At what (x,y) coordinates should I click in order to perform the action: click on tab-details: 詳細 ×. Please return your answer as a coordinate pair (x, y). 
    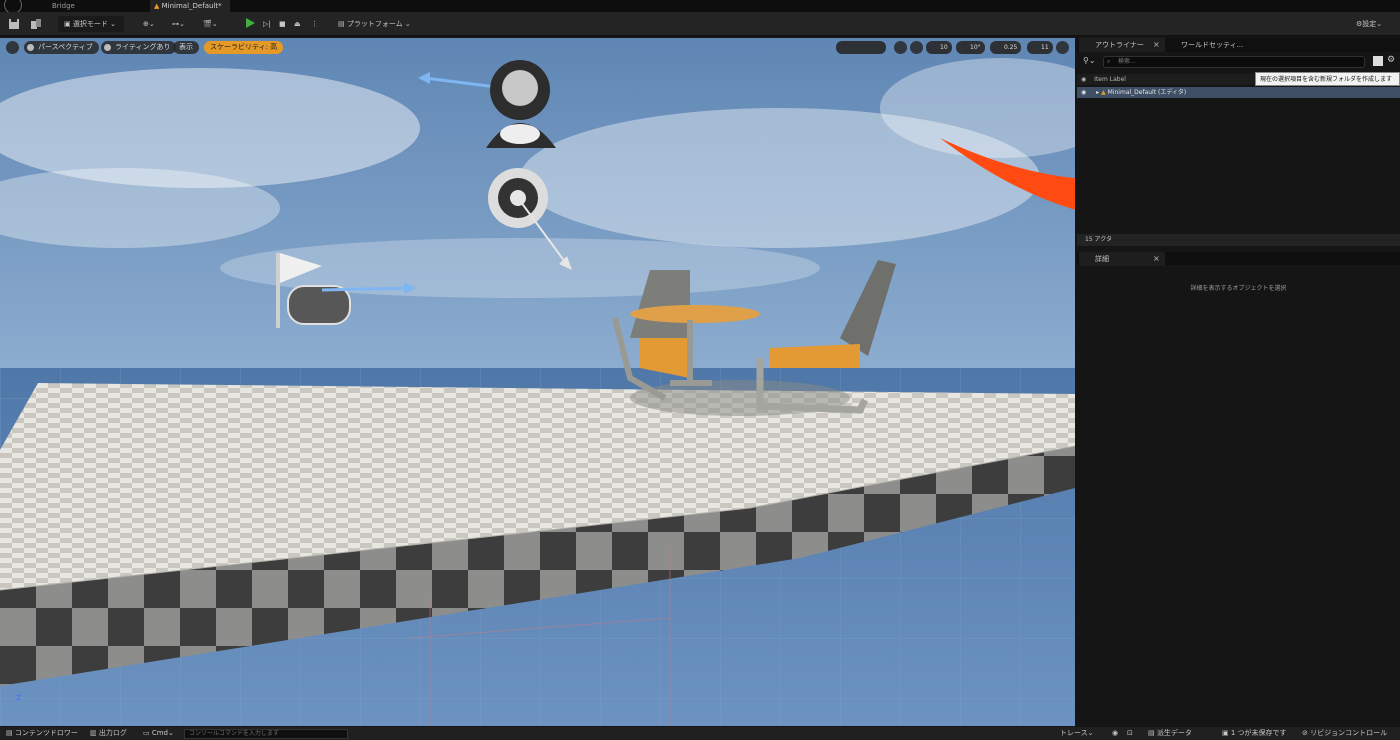
    Looking at the image, I should click on (1122, 259).